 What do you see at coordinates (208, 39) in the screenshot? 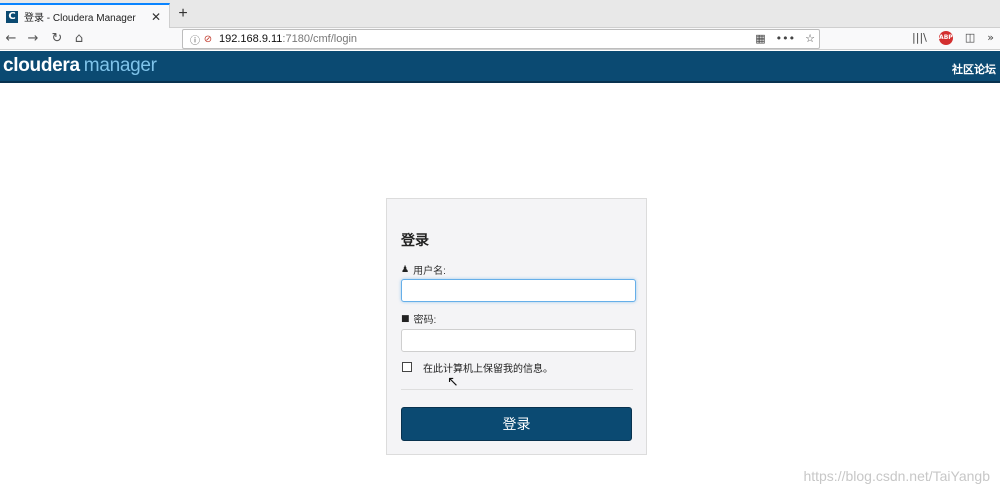
I see `insecure-lock-icon: ⊘` at bounding box center [208, 39].